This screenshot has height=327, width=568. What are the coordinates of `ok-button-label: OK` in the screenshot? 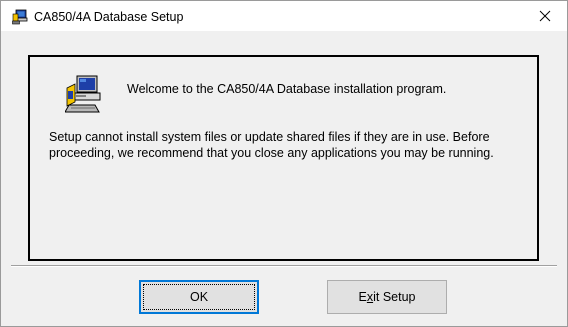 It's located at (199, 297).